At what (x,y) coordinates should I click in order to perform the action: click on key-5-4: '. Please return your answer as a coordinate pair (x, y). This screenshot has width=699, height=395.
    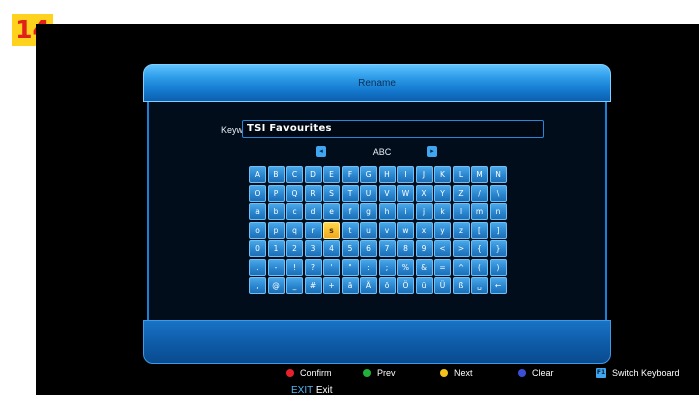
    Looking at the image, I should click on (331, 267).